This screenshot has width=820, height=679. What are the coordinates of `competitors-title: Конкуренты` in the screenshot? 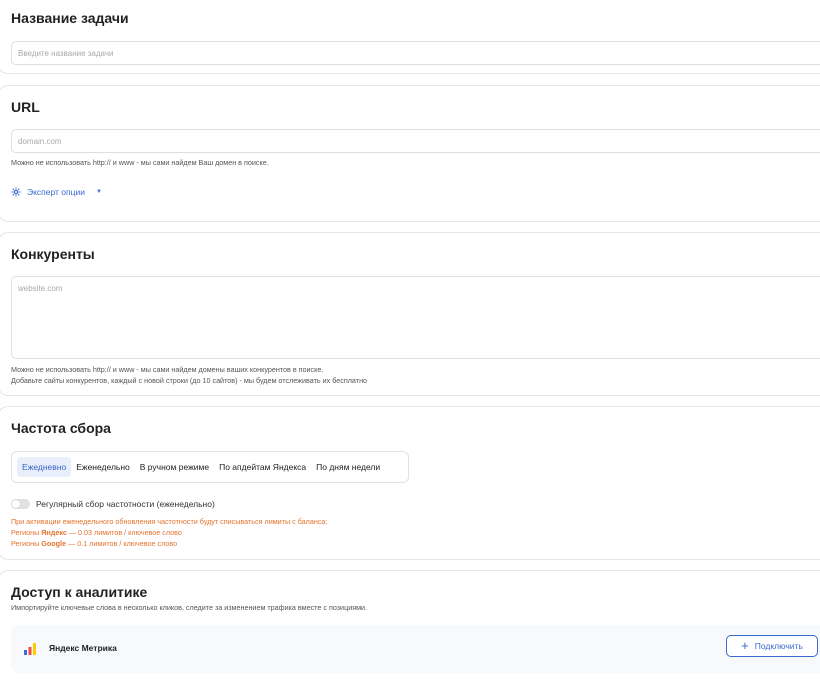 It's located at (53, 254).